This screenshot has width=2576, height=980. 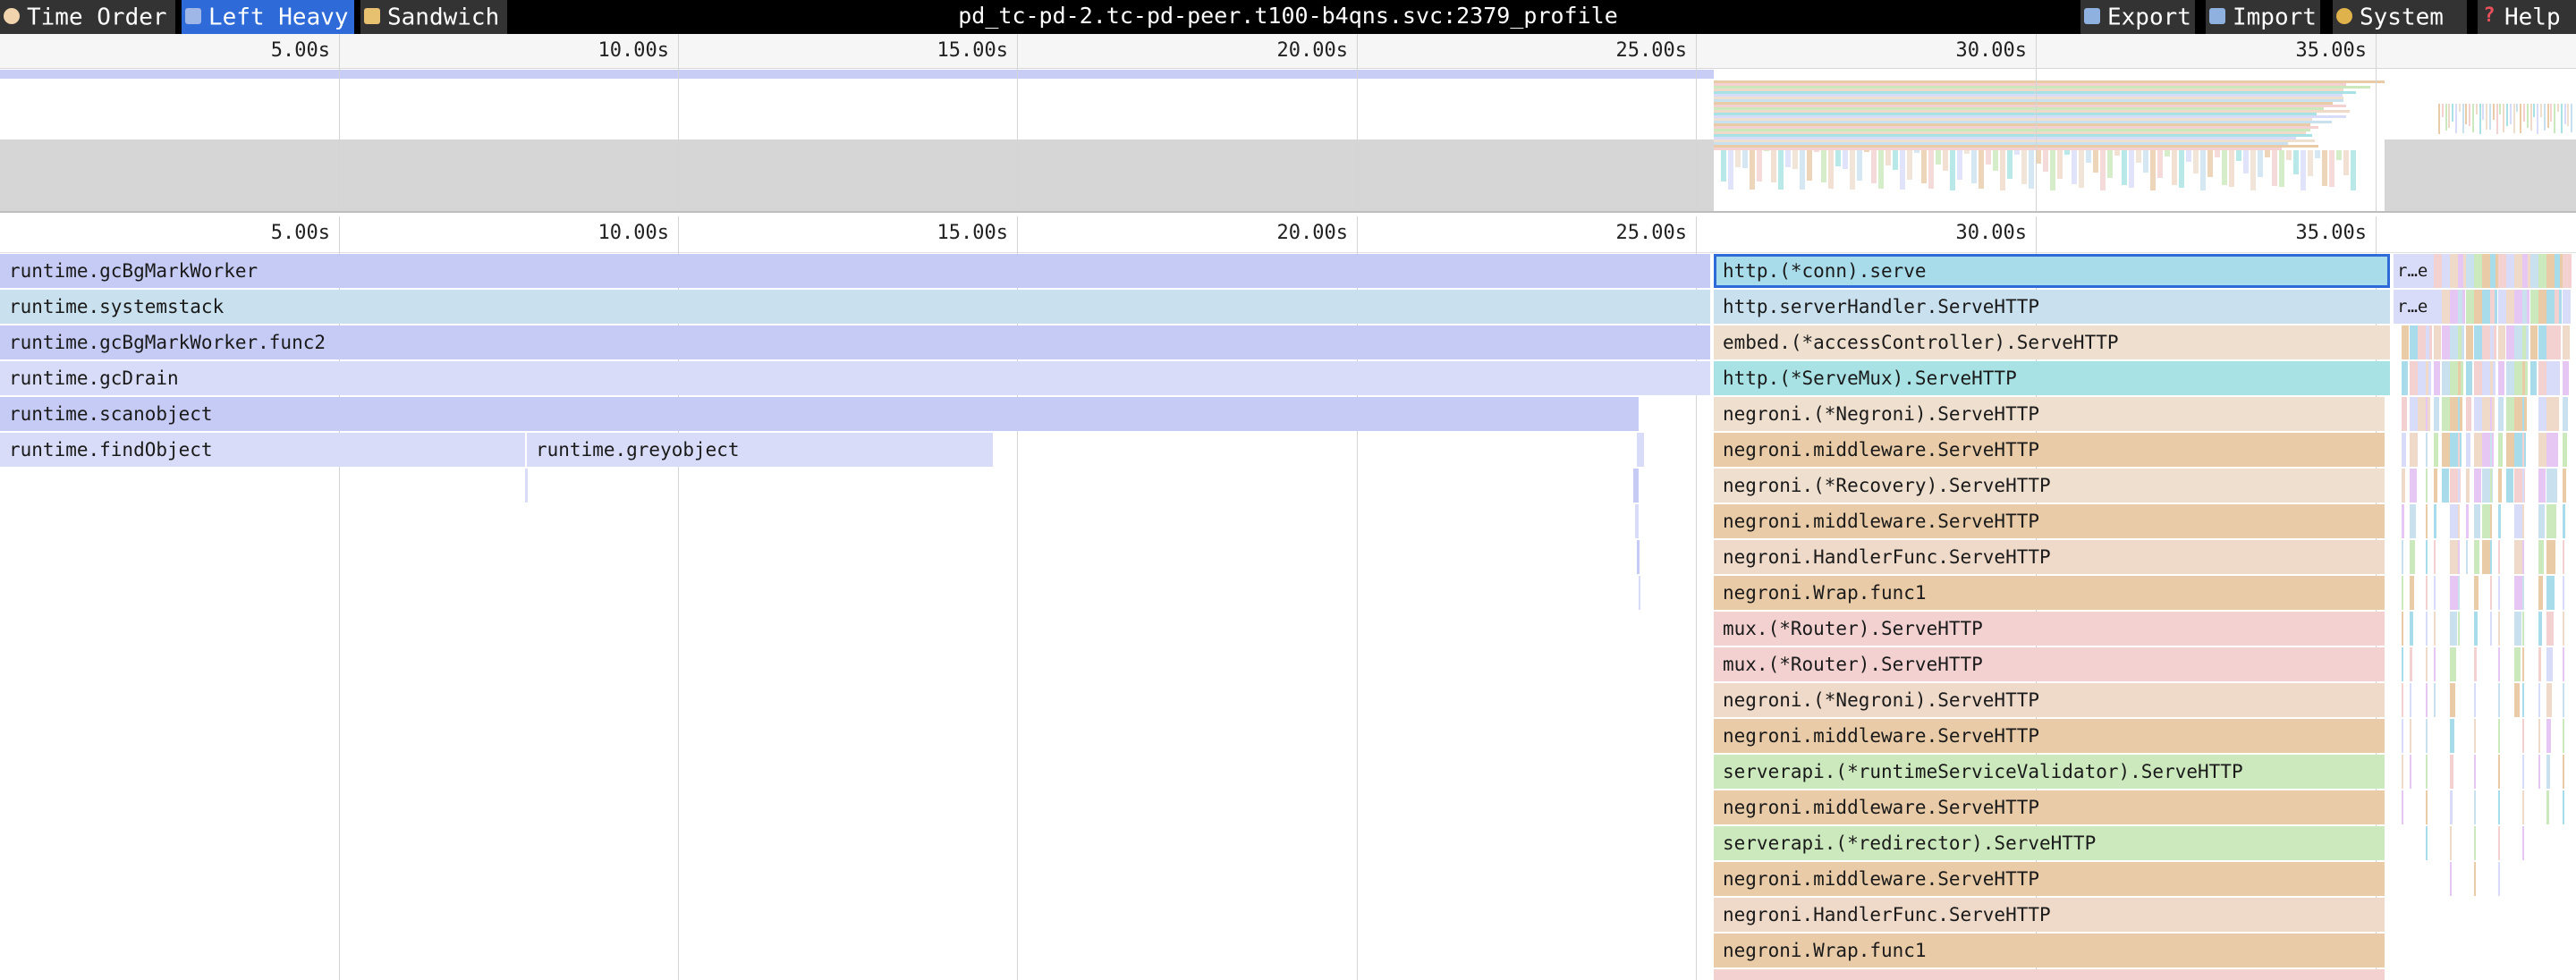 What do you see at coordinates (2263, 17) in the screenshot?
I see `import-button: Import` at bounding box center [2263, 17].